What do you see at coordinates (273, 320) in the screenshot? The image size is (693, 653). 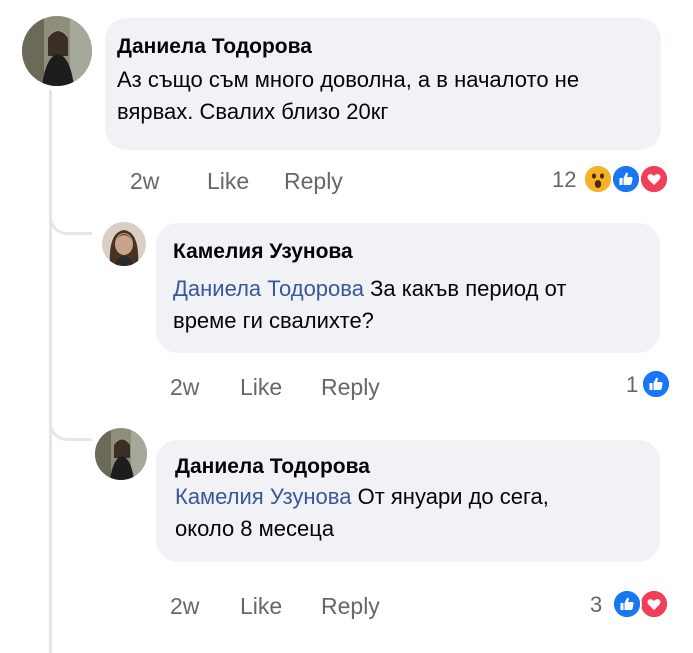 I see `comment-text-line: време ги свалихте?` at bounding box center [273, 320].